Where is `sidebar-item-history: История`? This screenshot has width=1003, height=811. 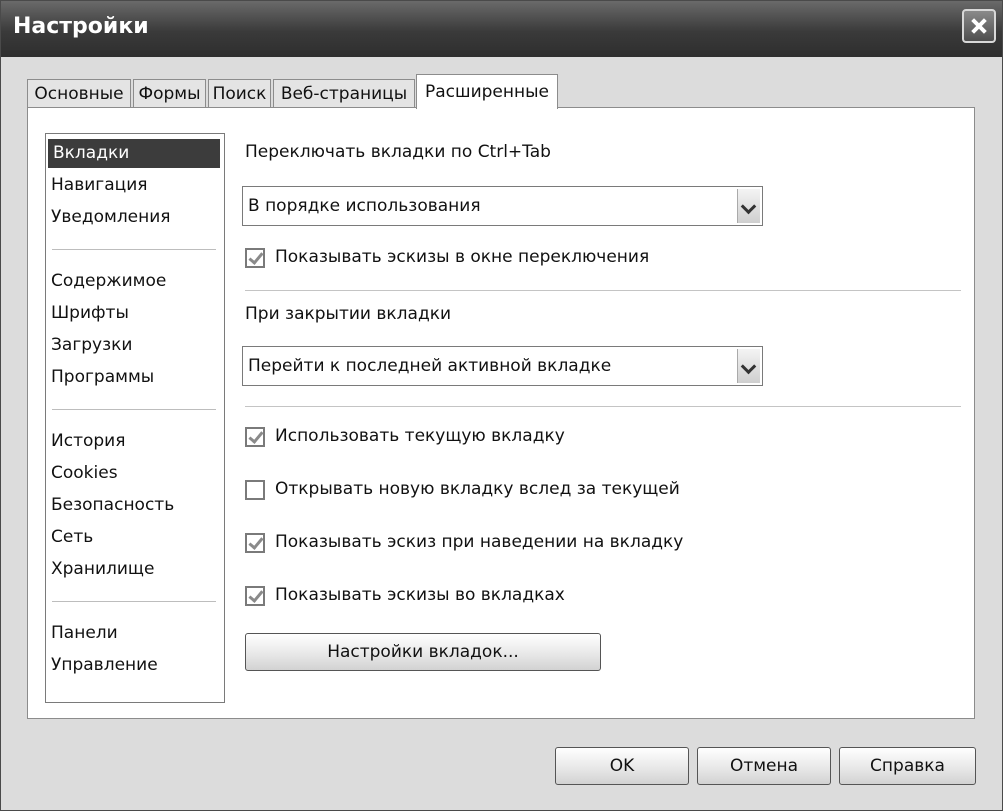
sidebar-item-history: История is located at coordinates (134, 441).